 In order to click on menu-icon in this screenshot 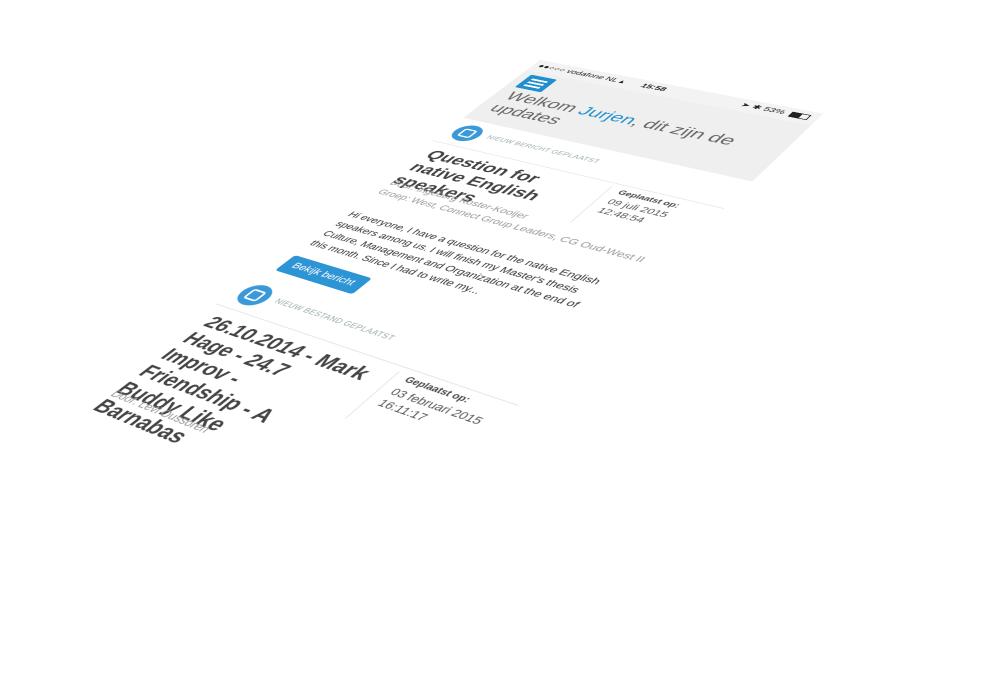, I will do `click(536, 83)`.